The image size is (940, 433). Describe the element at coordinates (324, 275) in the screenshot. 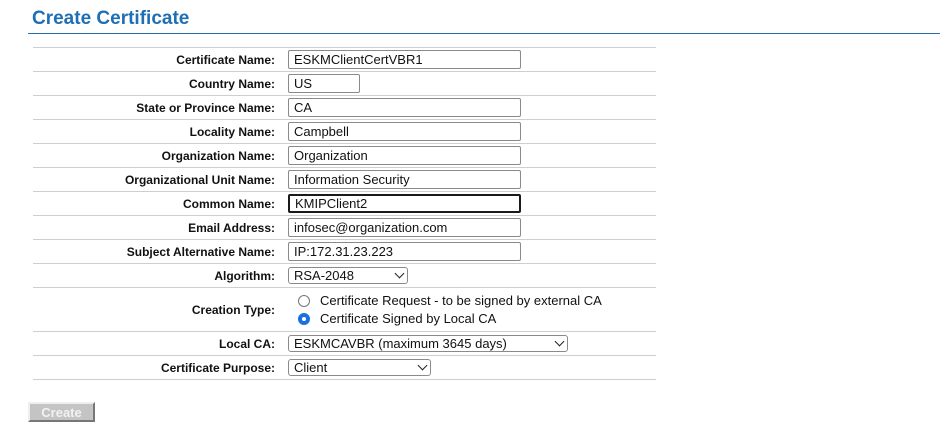

I see `algorithm-selected-value: RSA-2048` at that location.